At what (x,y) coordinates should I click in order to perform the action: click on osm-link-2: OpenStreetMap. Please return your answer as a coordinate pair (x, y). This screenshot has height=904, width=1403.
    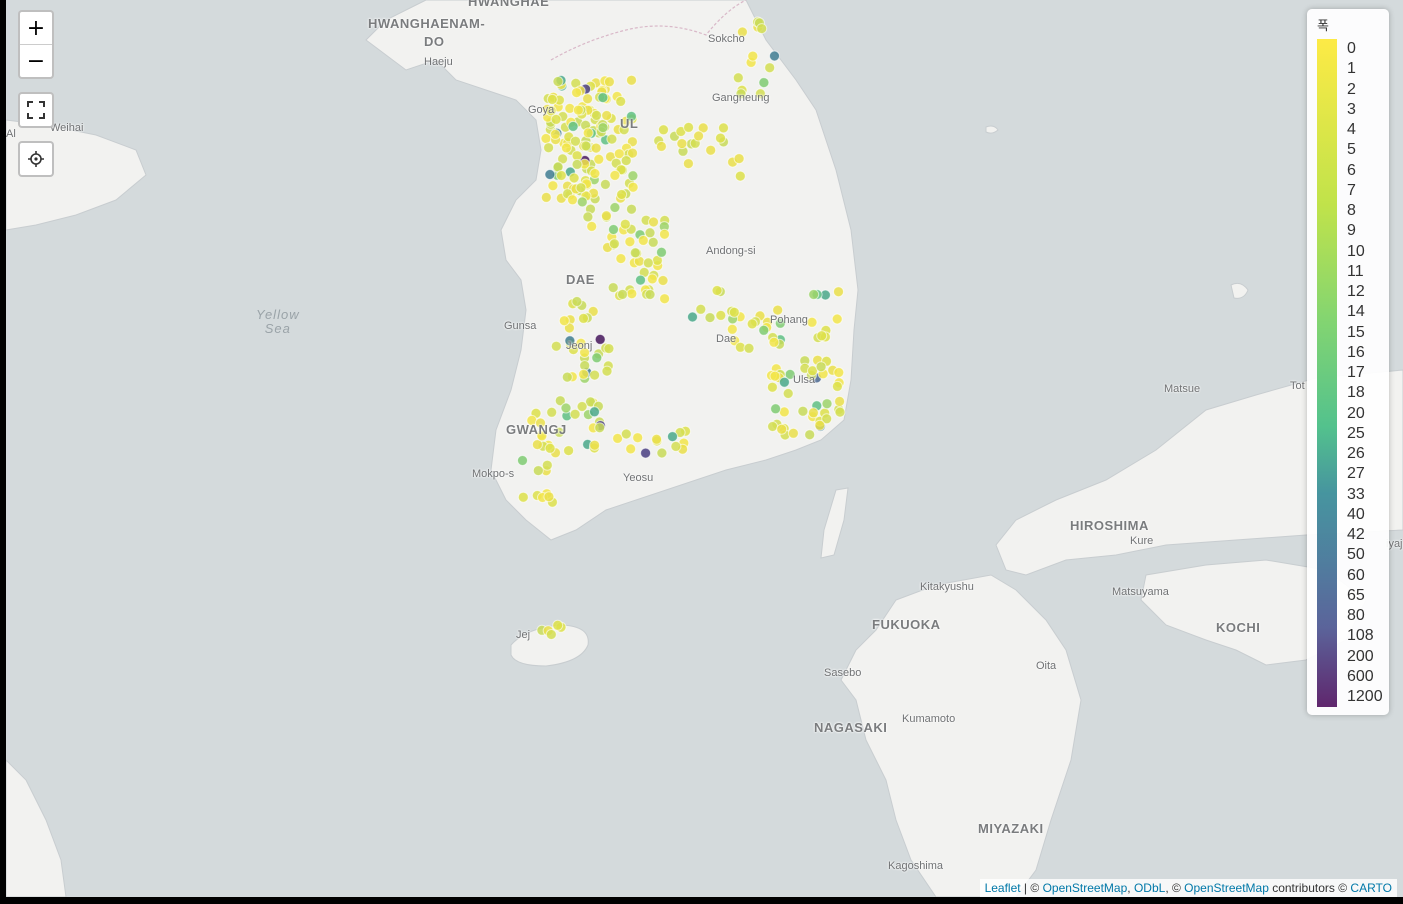
    Looking at the image, I should click on (1226, 888).